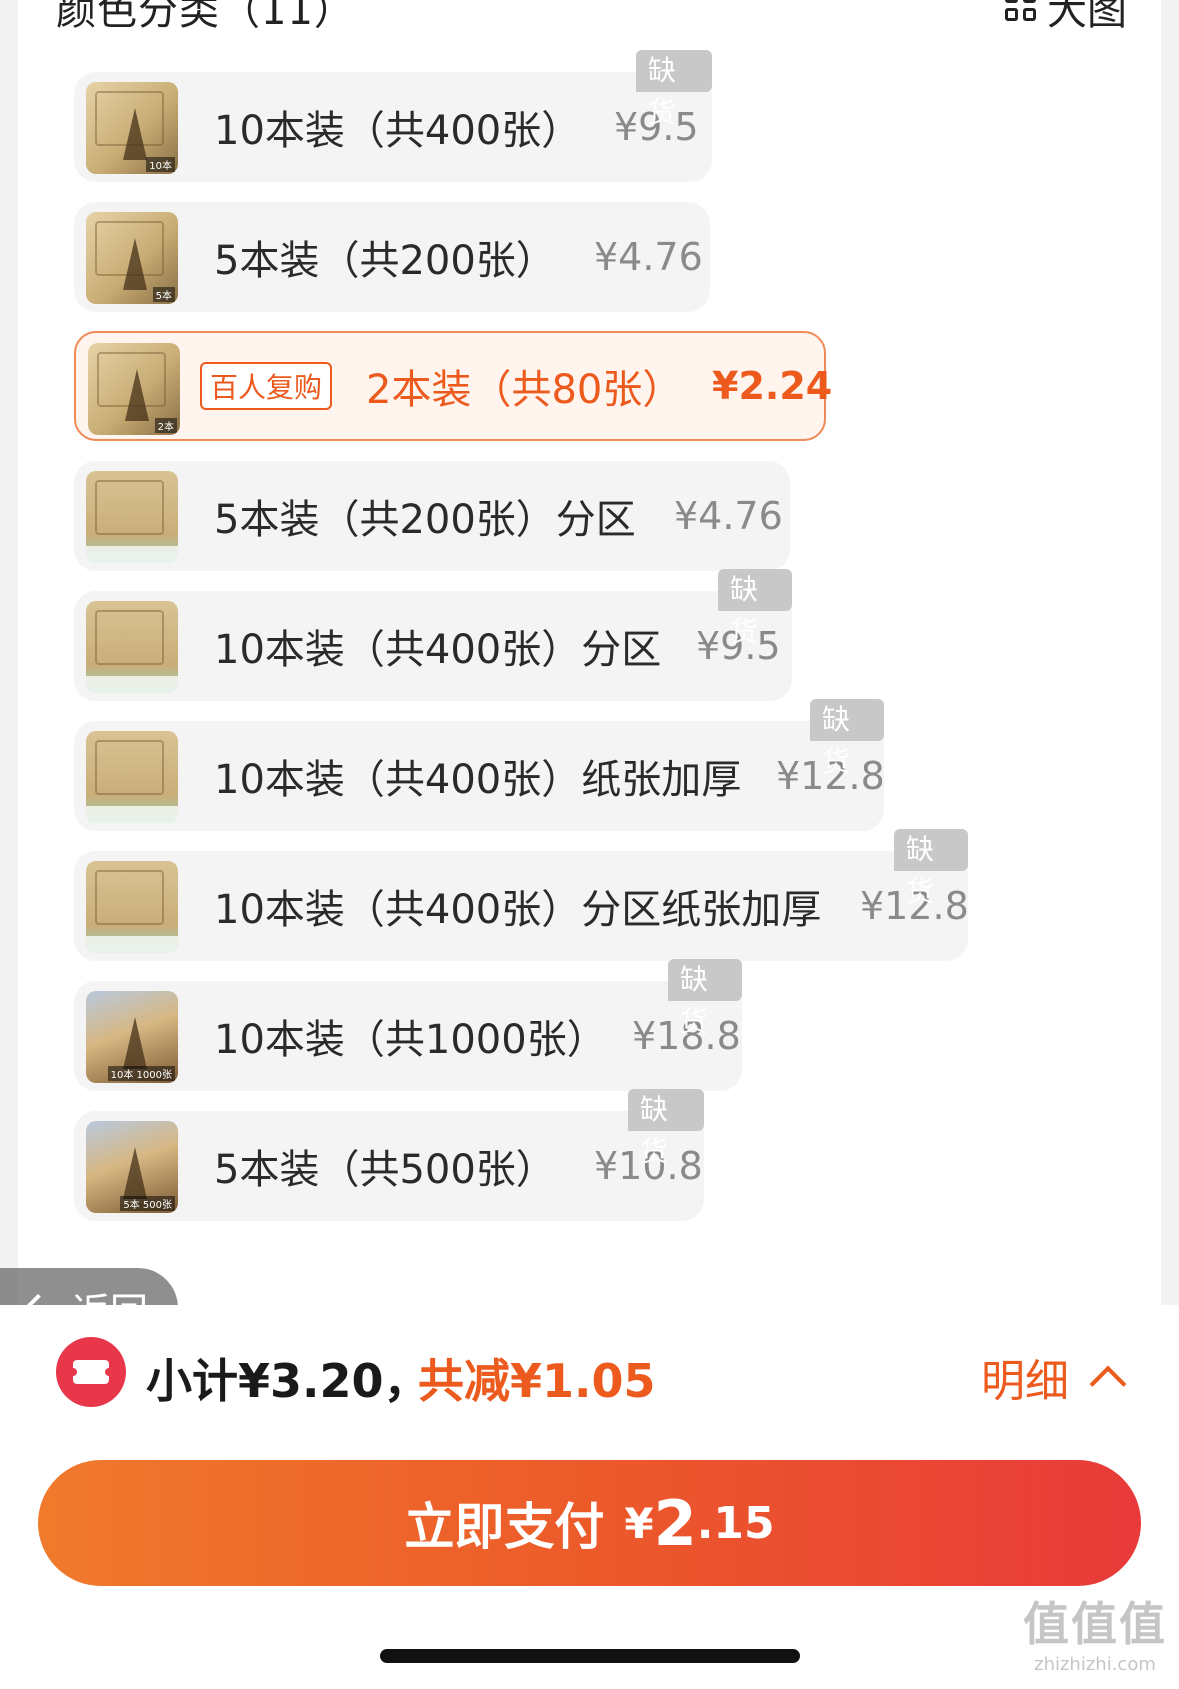  Describe the element at coordinates (639, 1523) in the screenshot. I see `pay-currency: ¥` at that location.